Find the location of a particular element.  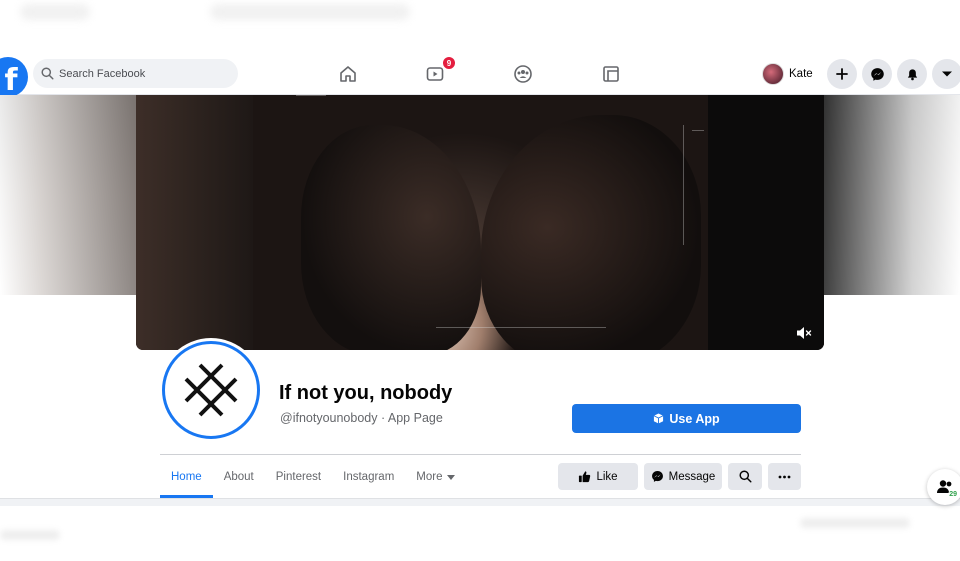

contacts-button: 29 is located at coordinates (943, 487).